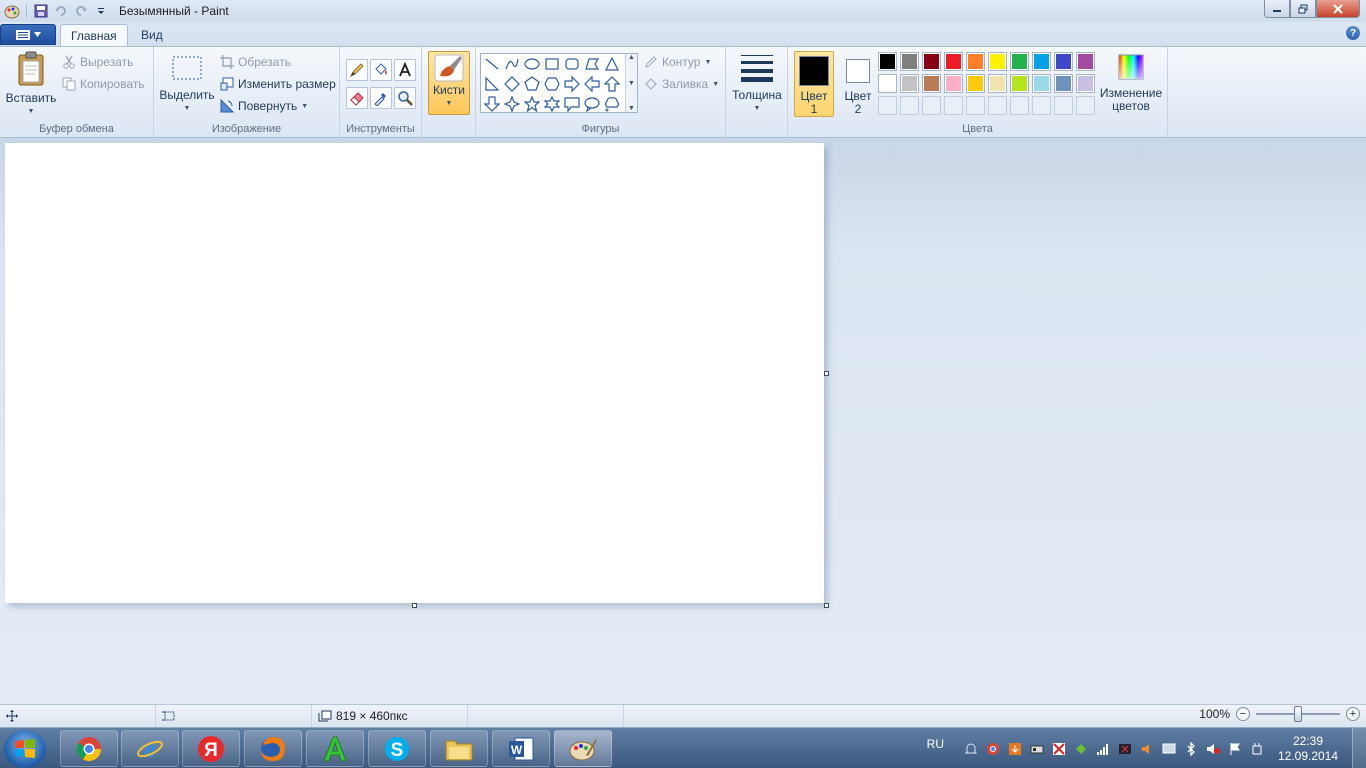 The width and height of the screenshot is (1366, 768). I want to click on resize-button: Изменить размер, so click(278, 84).